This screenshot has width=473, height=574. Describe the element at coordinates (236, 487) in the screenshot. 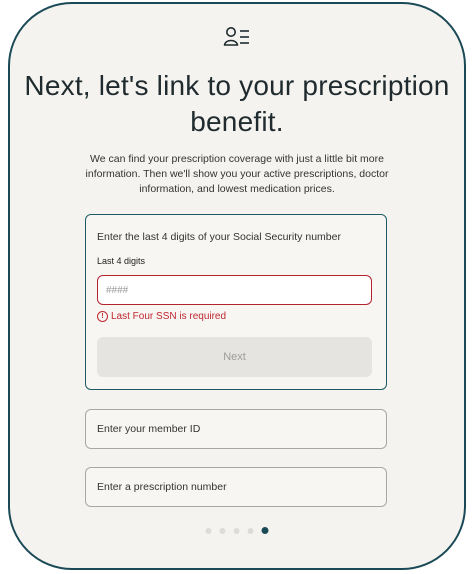

I see `prescription-number-option: Enter a prescription number` at that location.